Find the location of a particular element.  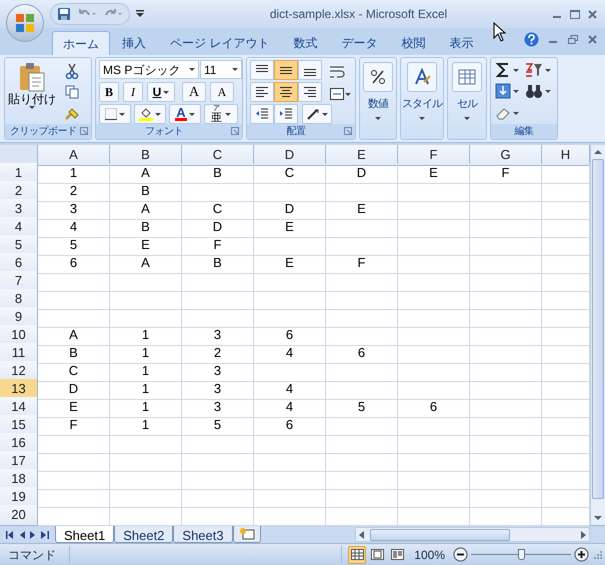

number-format-button: 数値 is located at coordinates (378, 98).